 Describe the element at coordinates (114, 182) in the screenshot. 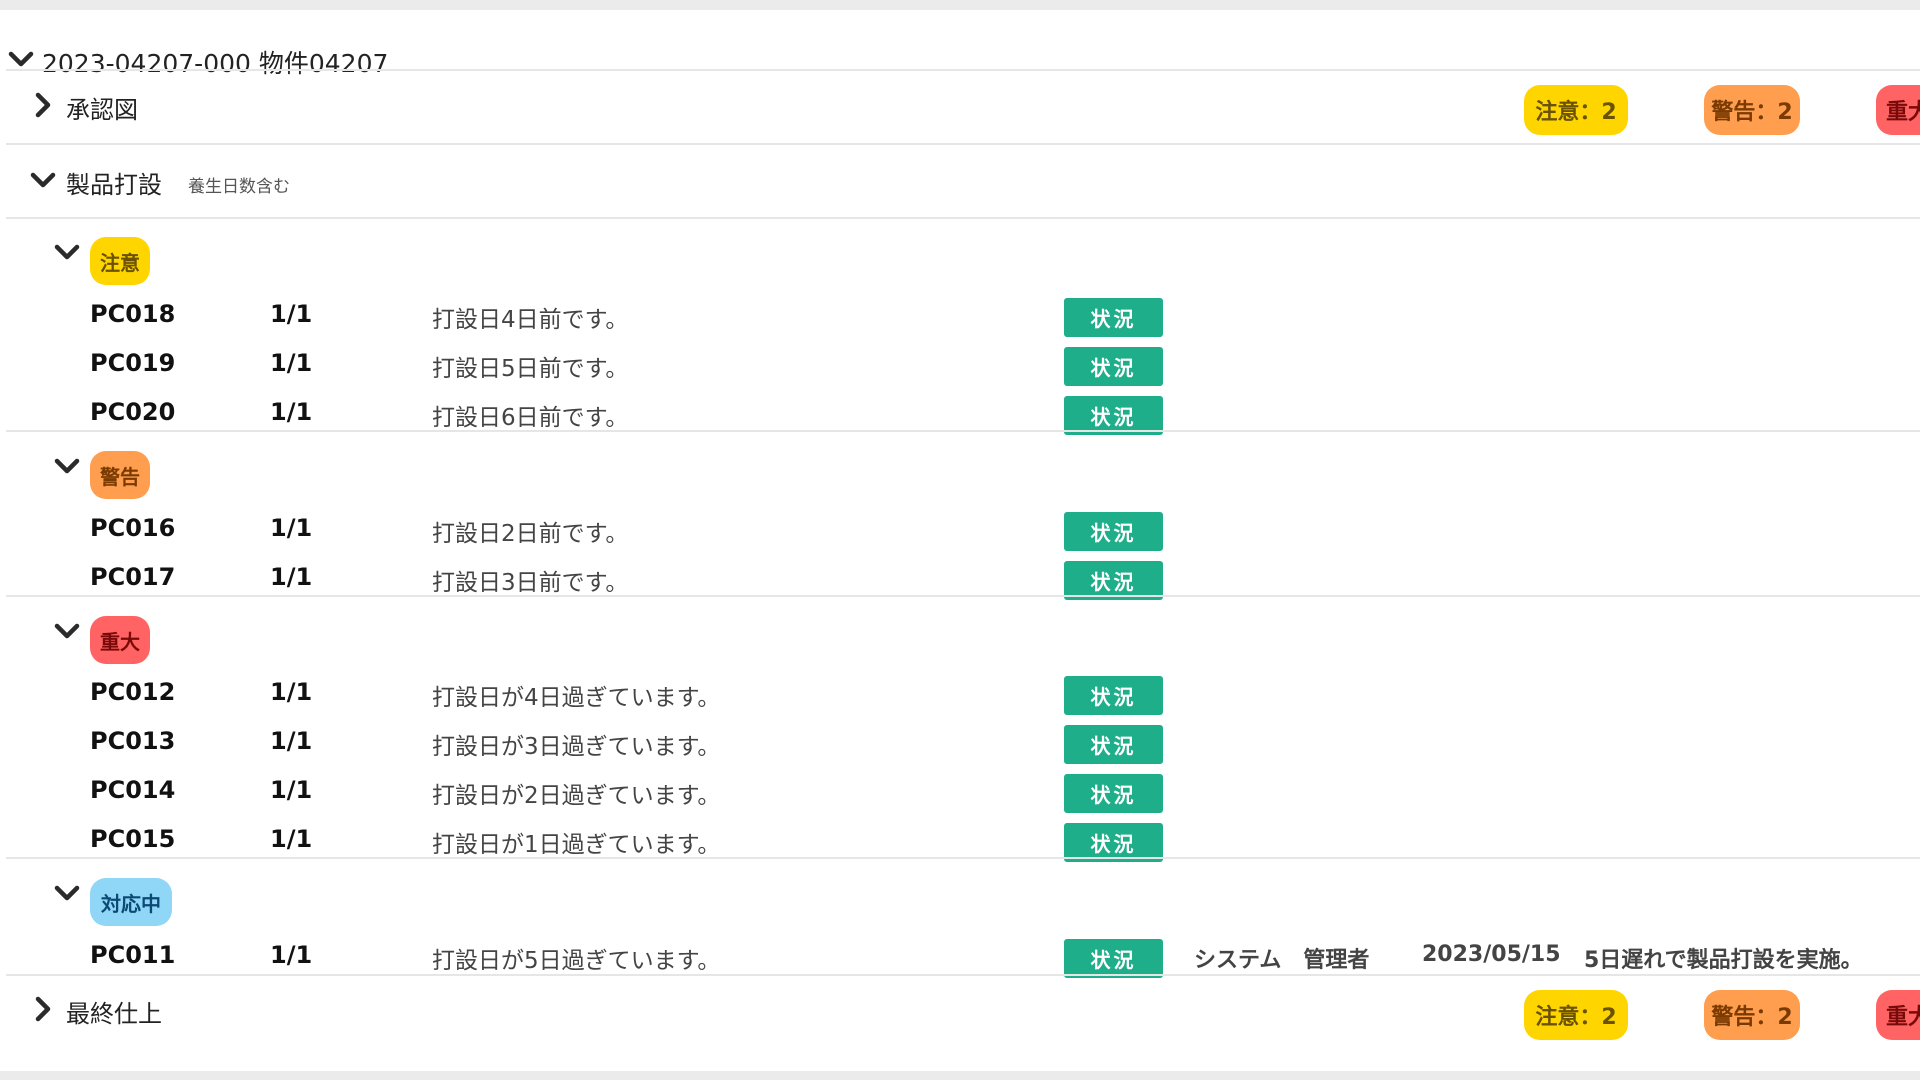

I see `section-product-label: 製品打設` at that location.